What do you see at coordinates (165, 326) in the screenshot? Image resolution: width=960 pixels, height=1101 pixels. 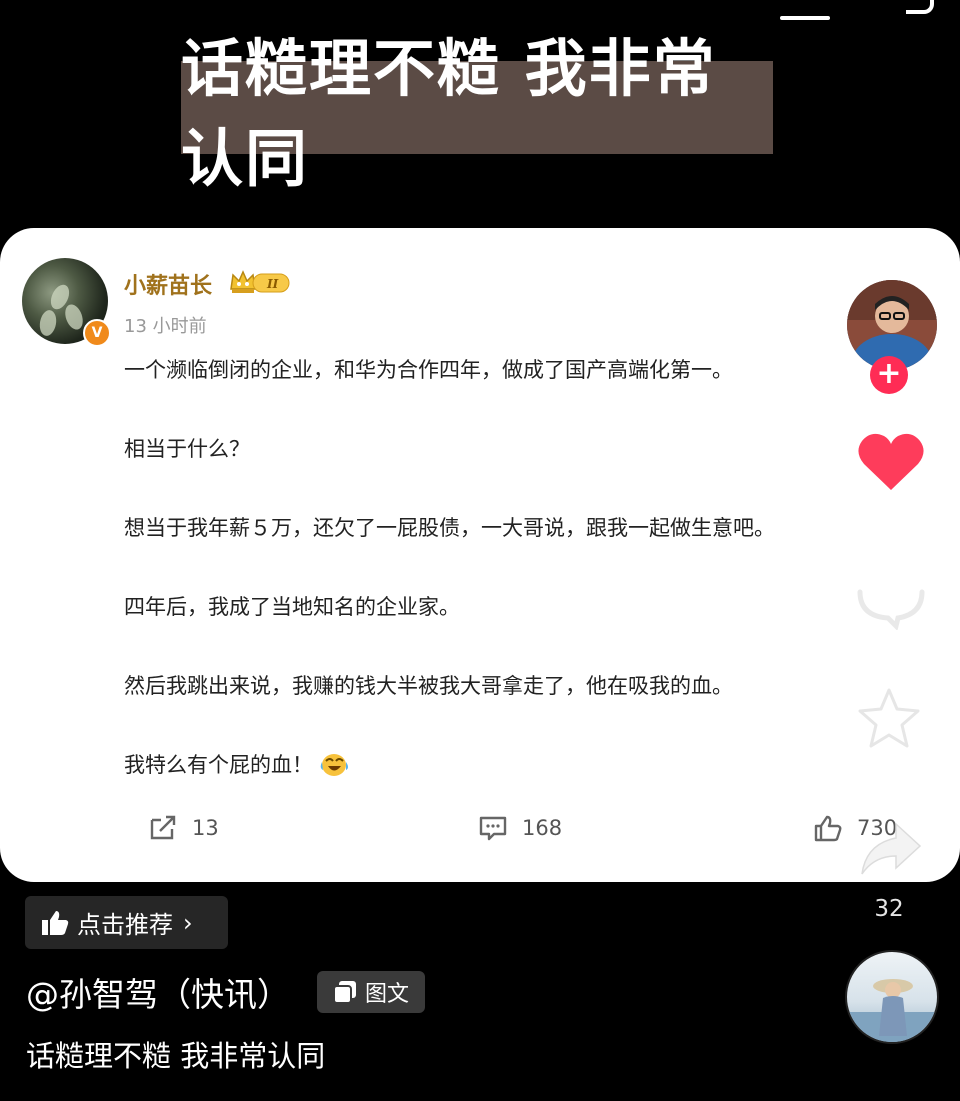 I see `post-time: 13 小时前` at bounding box center [165, 326].